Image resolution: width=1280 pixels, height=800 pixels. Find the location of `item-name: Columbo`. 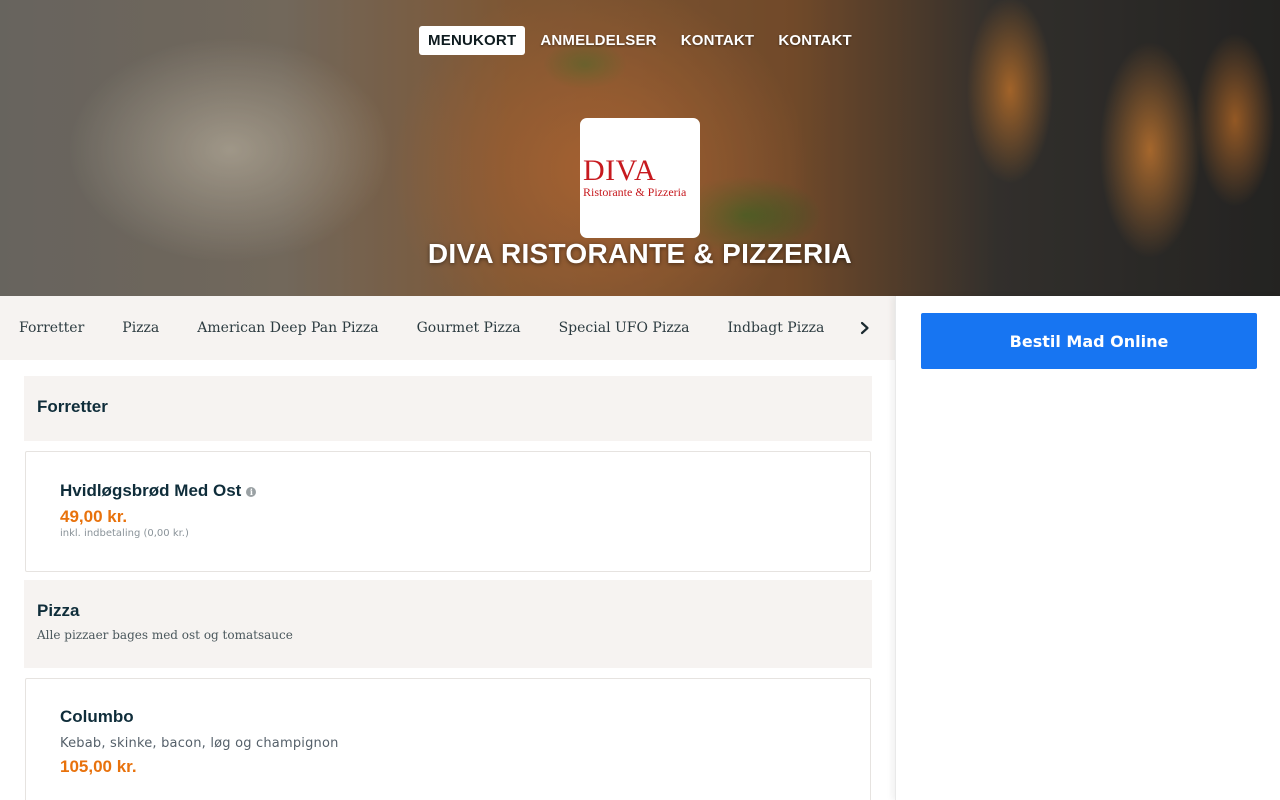

item-name: Columbo is located at coordinates (97, 716).